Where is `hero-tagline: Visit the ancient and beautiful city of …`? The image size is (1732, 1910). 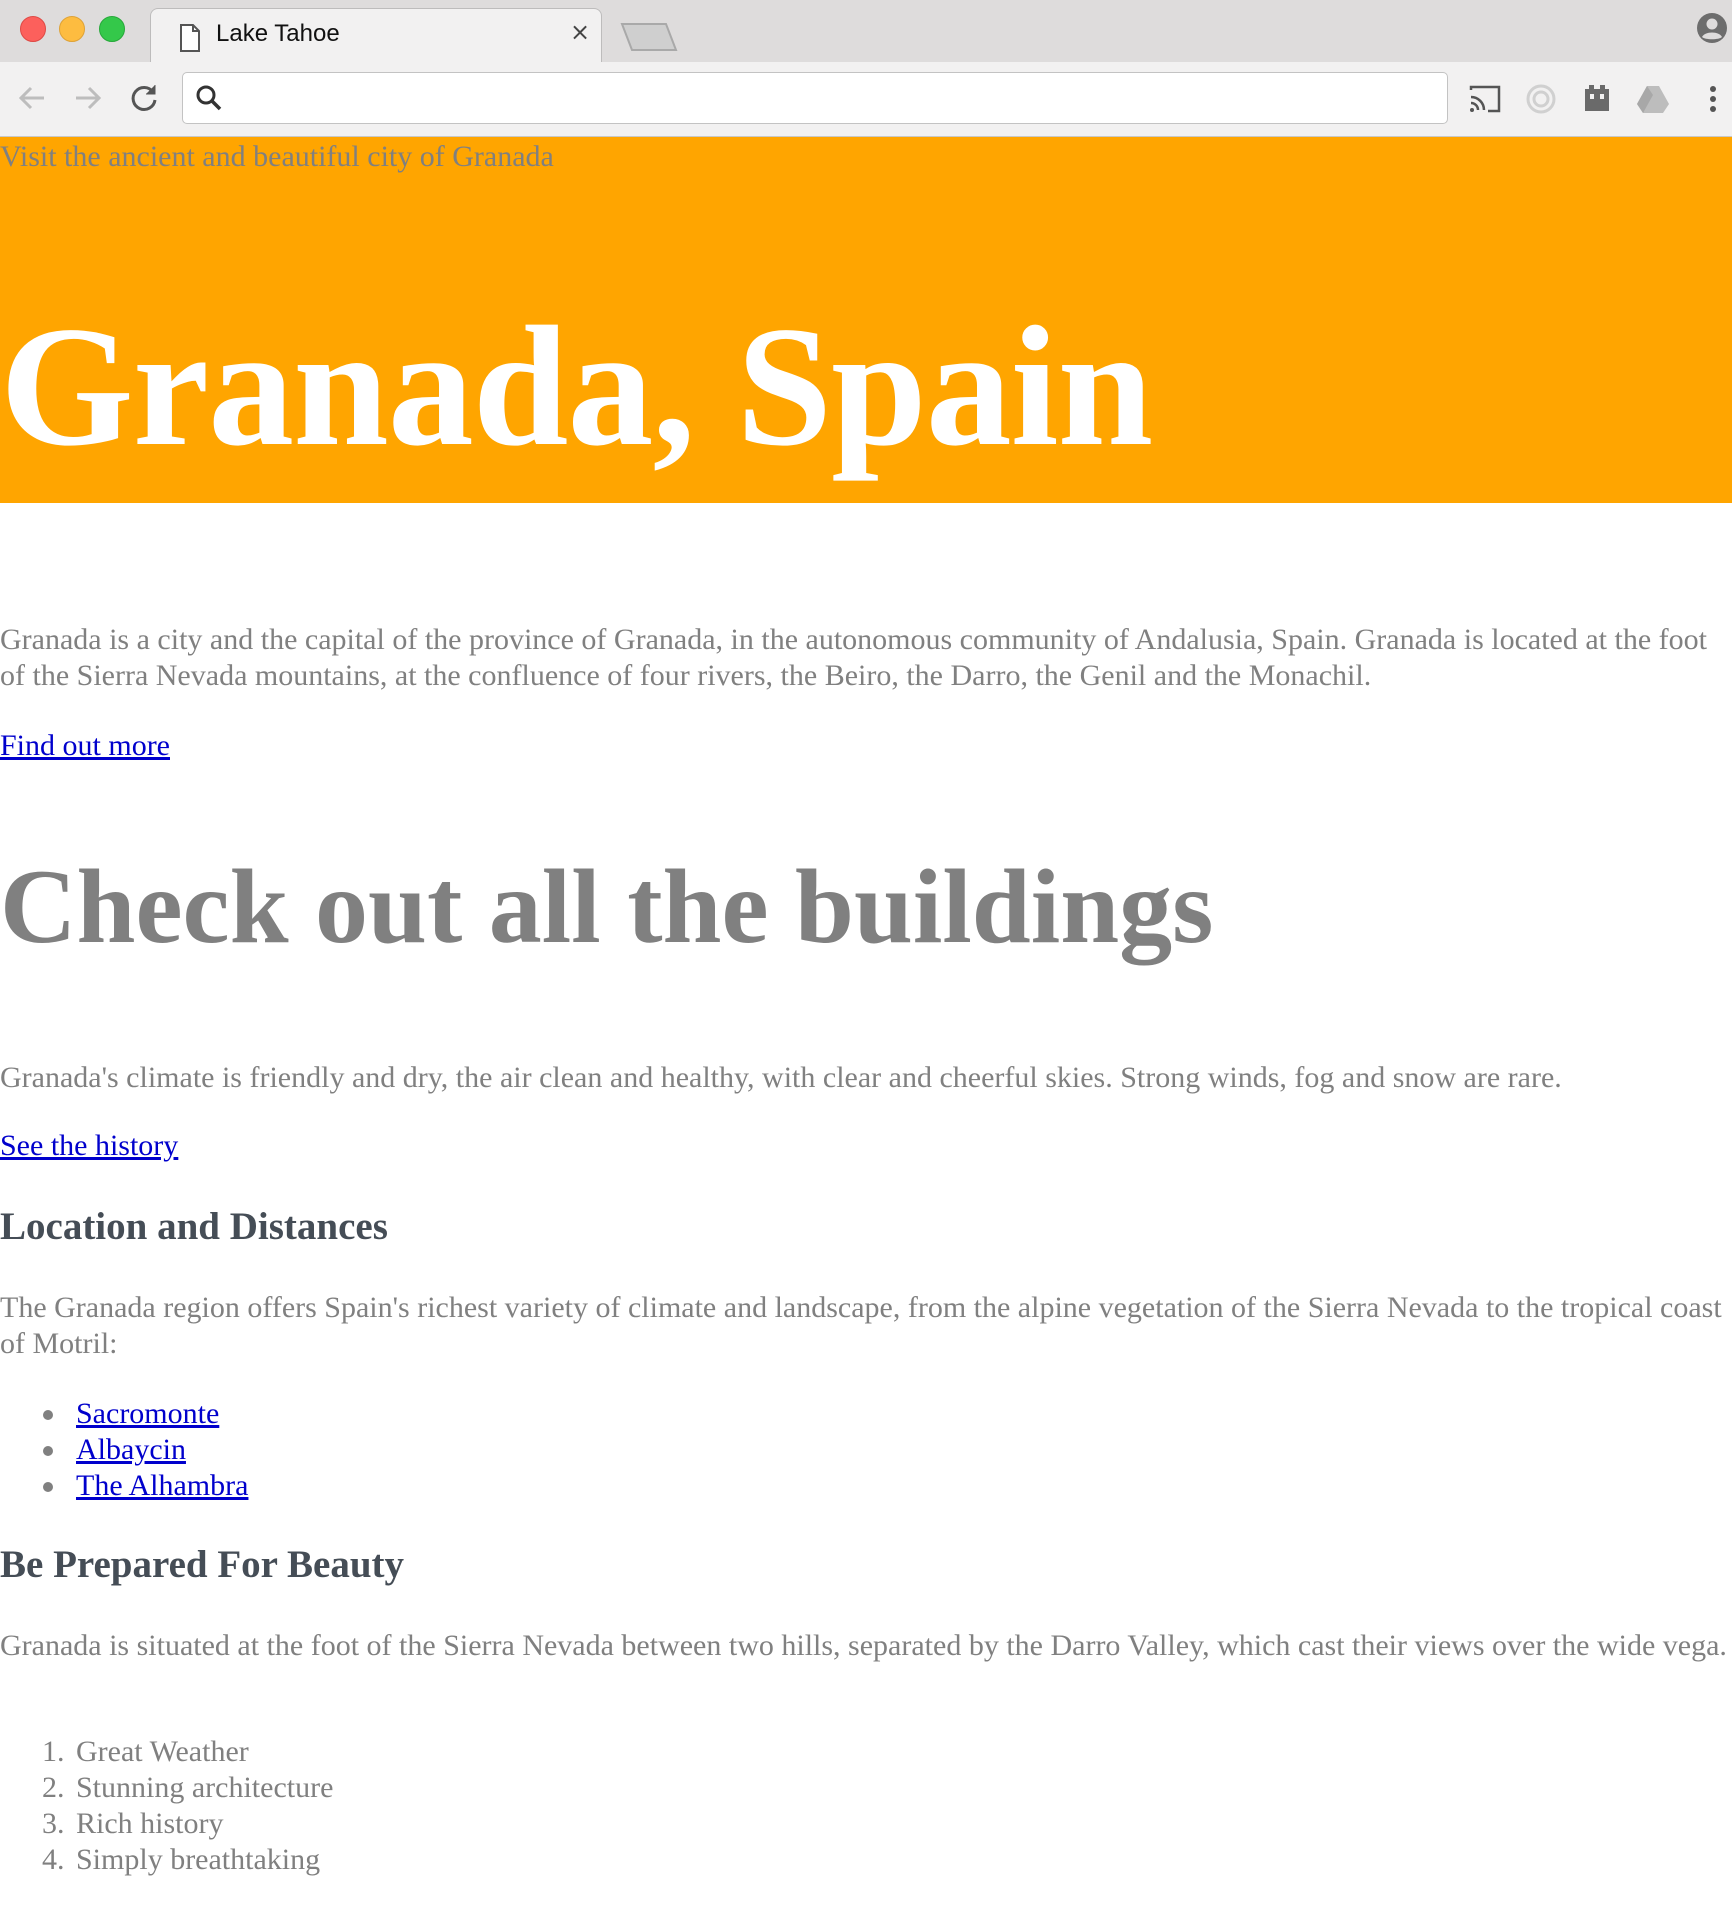 hero-tagline: Visit the ancient and beautiful city of … is located at coordinates (277, 156).